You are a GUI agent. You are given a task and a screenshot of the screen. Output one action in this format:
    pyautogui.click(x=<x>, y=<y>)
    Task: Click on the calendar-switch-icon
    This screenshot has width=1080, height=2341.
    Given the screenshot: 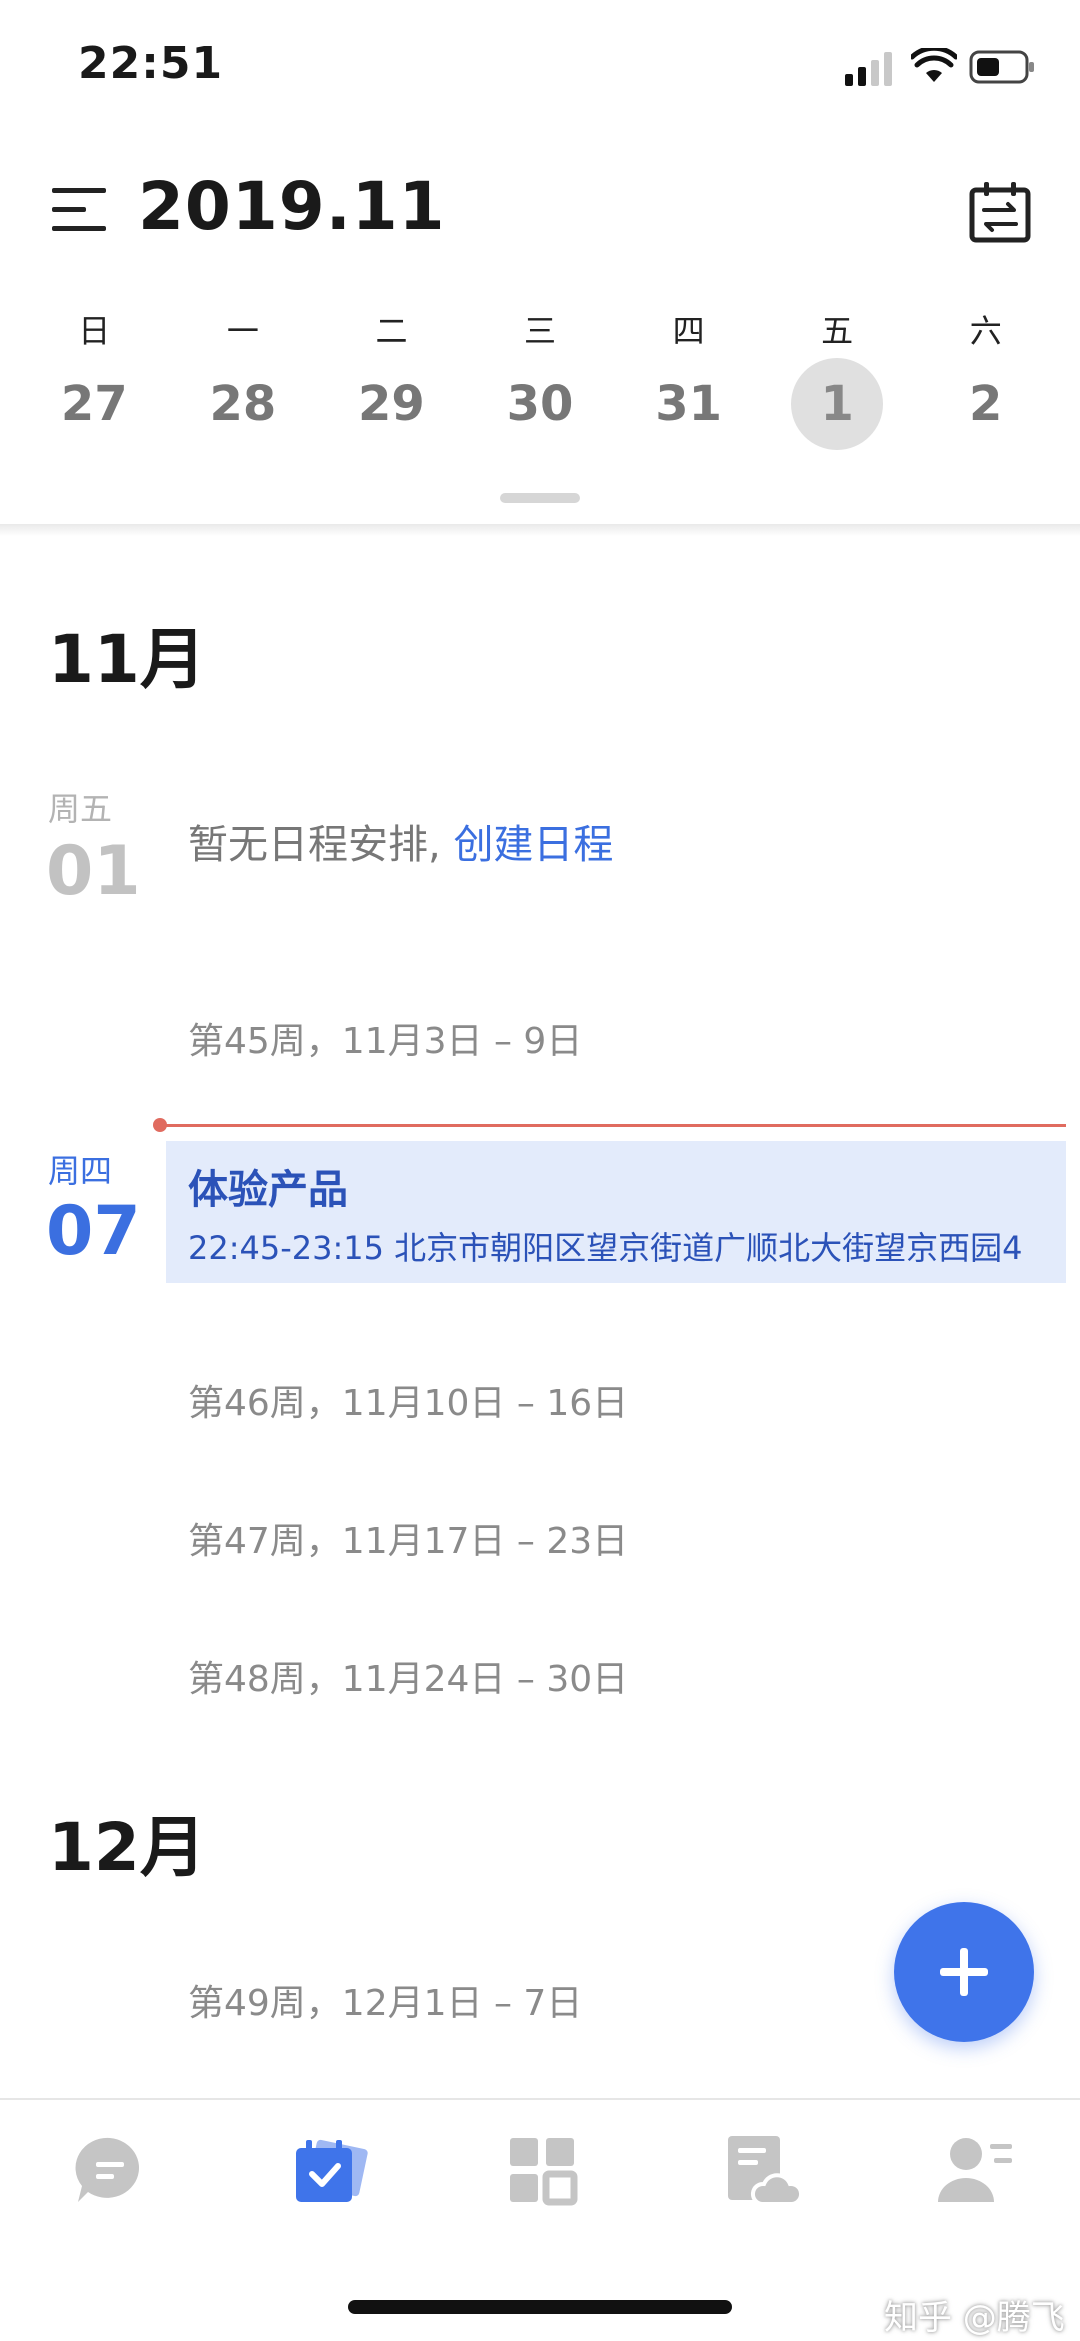 What is the action you would take?
    pyautogui.click(x=1000, y=212)
    